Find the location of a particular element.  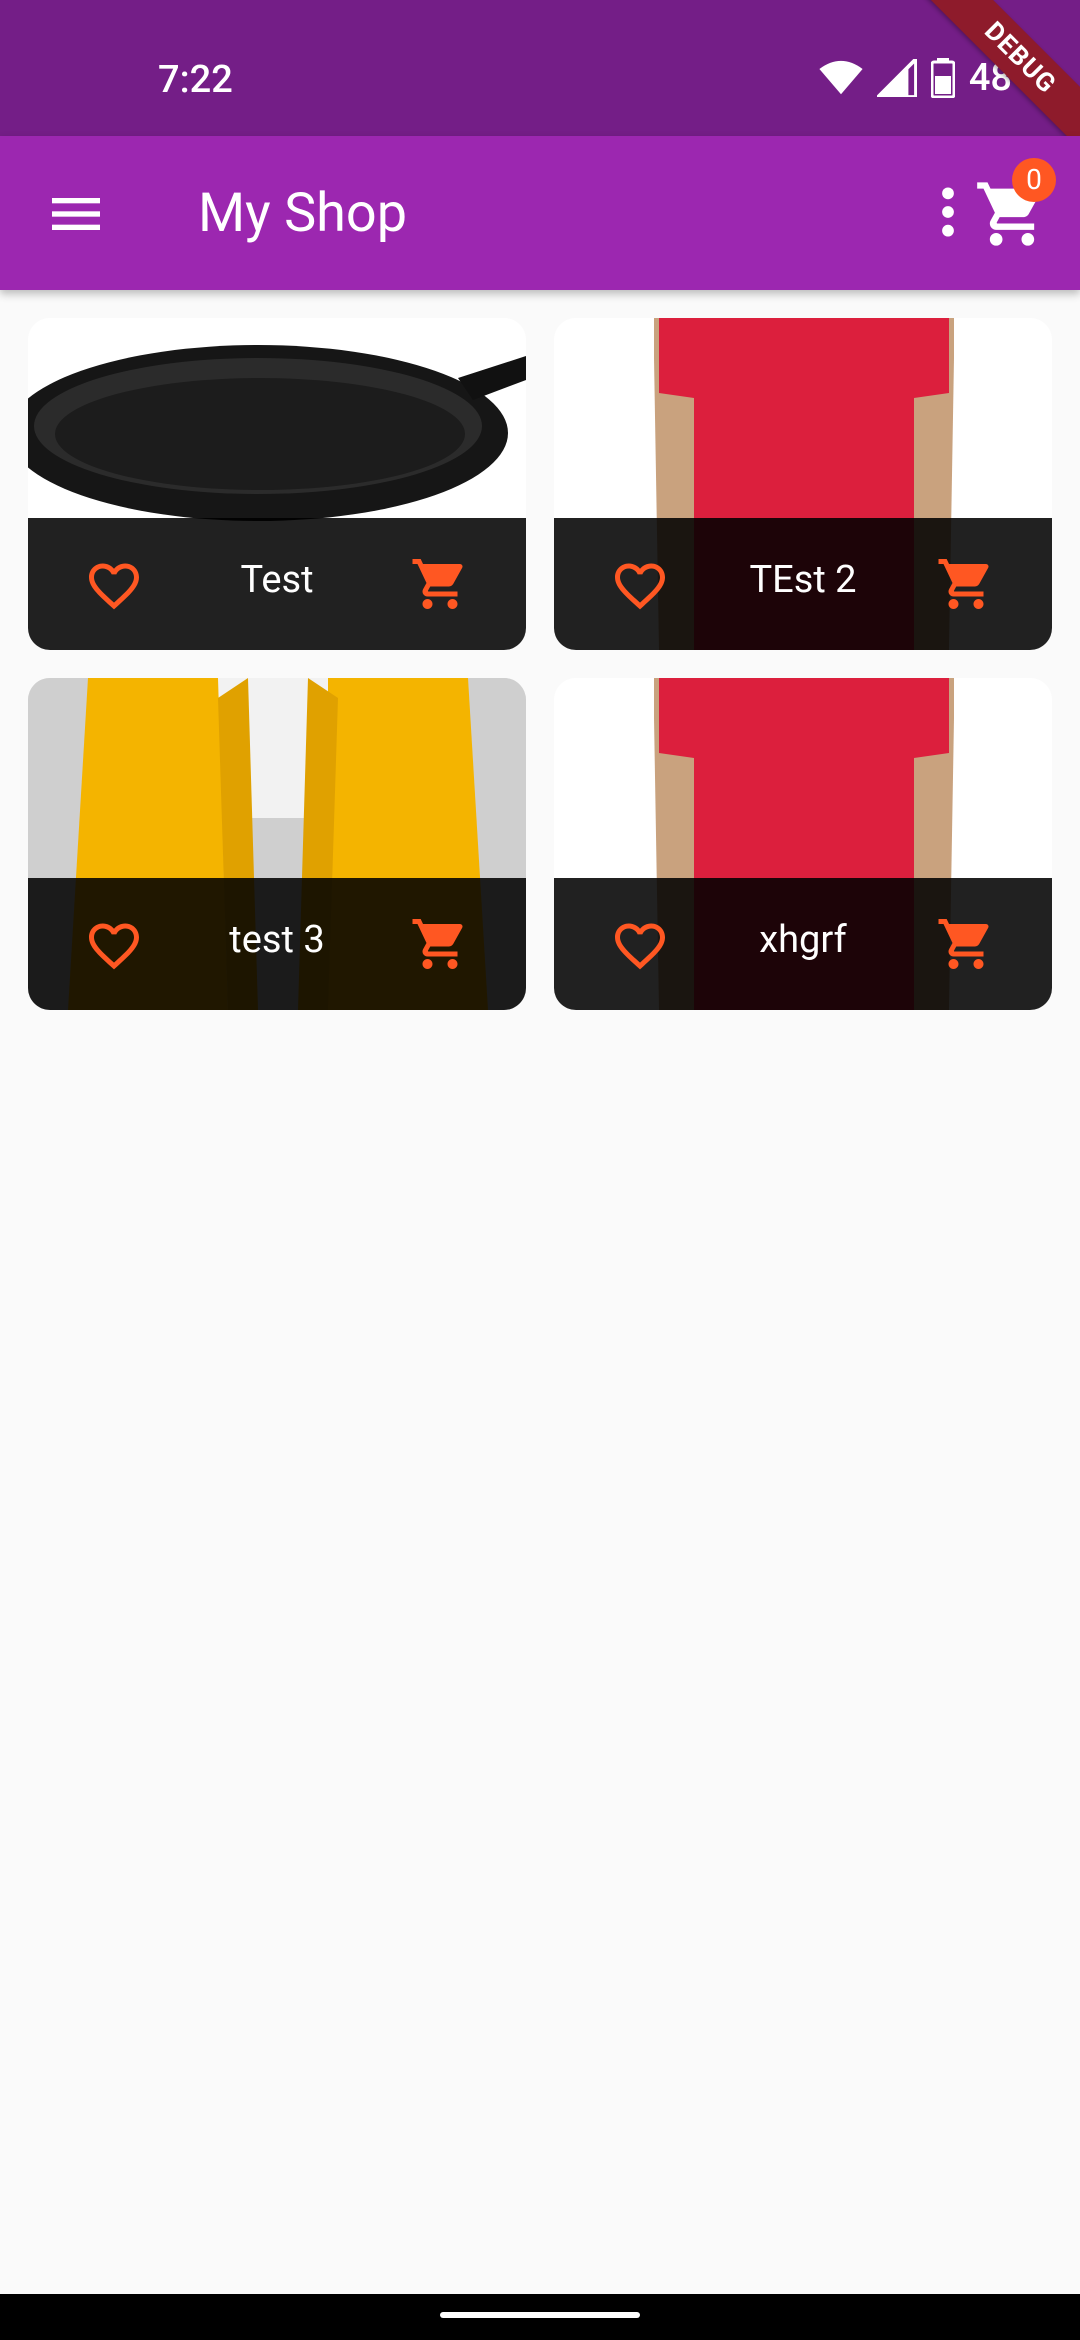

tile-footer: xhgrf is located at coordinates (803, 944).